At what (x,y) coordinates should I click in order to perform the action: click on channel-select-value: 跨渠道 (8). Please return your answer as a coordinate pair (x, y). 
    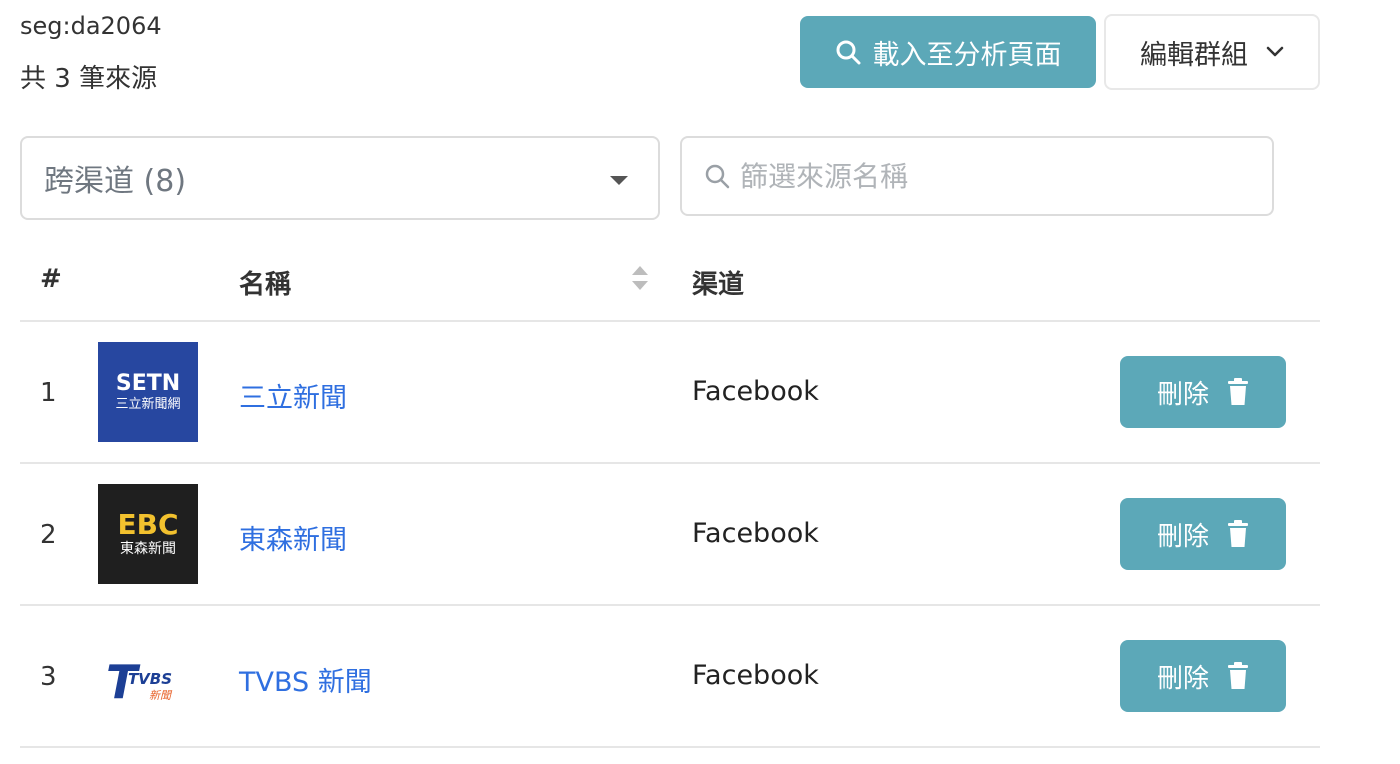
    Looking at the image, I should click on (115, 181).